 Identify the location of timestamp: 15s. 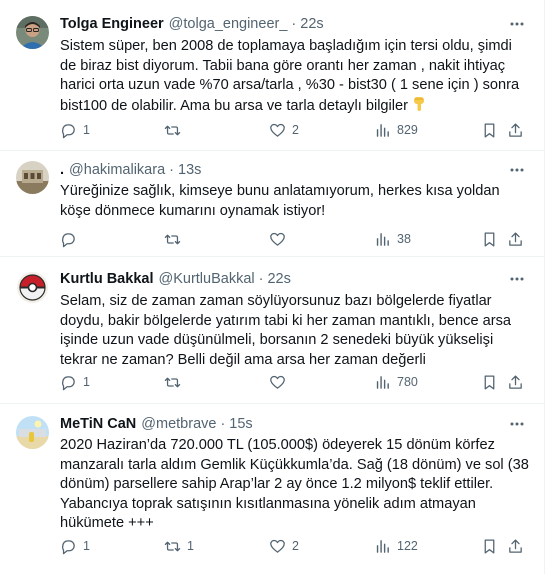
(240, 424).